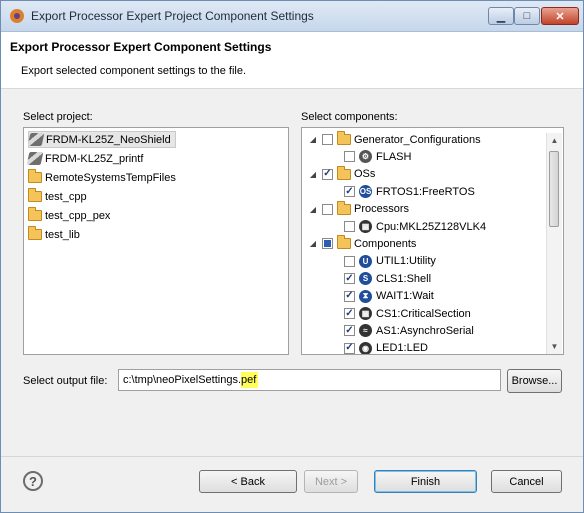 The height and width of the screenshot is (513, 584). I want to click on tree-component: ⚙ FLASH, so click(377, 156).